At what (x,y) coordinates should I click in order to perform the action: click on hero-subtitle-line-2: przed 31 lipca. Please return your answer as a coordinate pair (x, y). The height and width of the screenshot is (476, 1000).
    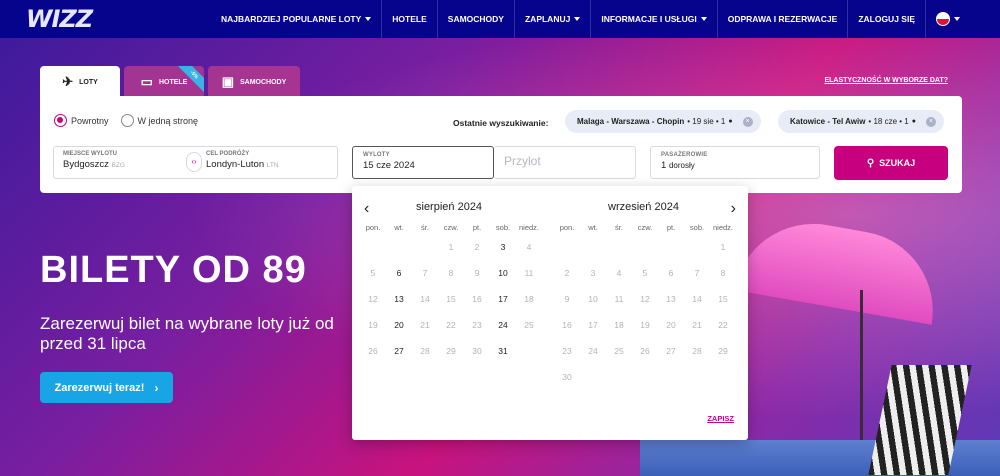
    Looking at the image, I should click on (93, 343).